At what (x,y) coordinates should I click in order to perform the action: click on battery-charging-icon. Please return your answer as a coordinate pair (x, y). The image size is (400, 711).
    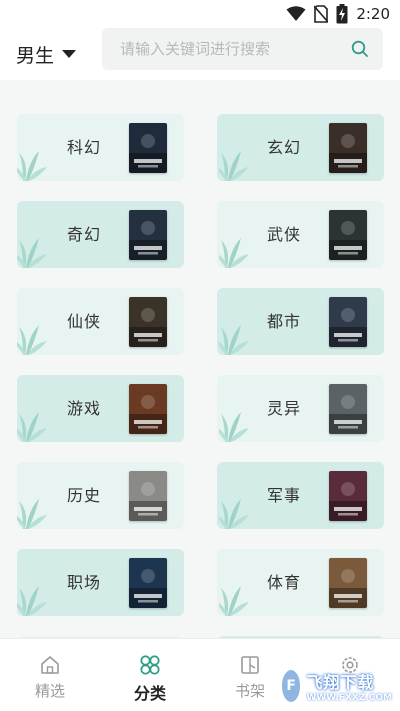
    Looking at the image, I should click on (342, 14).